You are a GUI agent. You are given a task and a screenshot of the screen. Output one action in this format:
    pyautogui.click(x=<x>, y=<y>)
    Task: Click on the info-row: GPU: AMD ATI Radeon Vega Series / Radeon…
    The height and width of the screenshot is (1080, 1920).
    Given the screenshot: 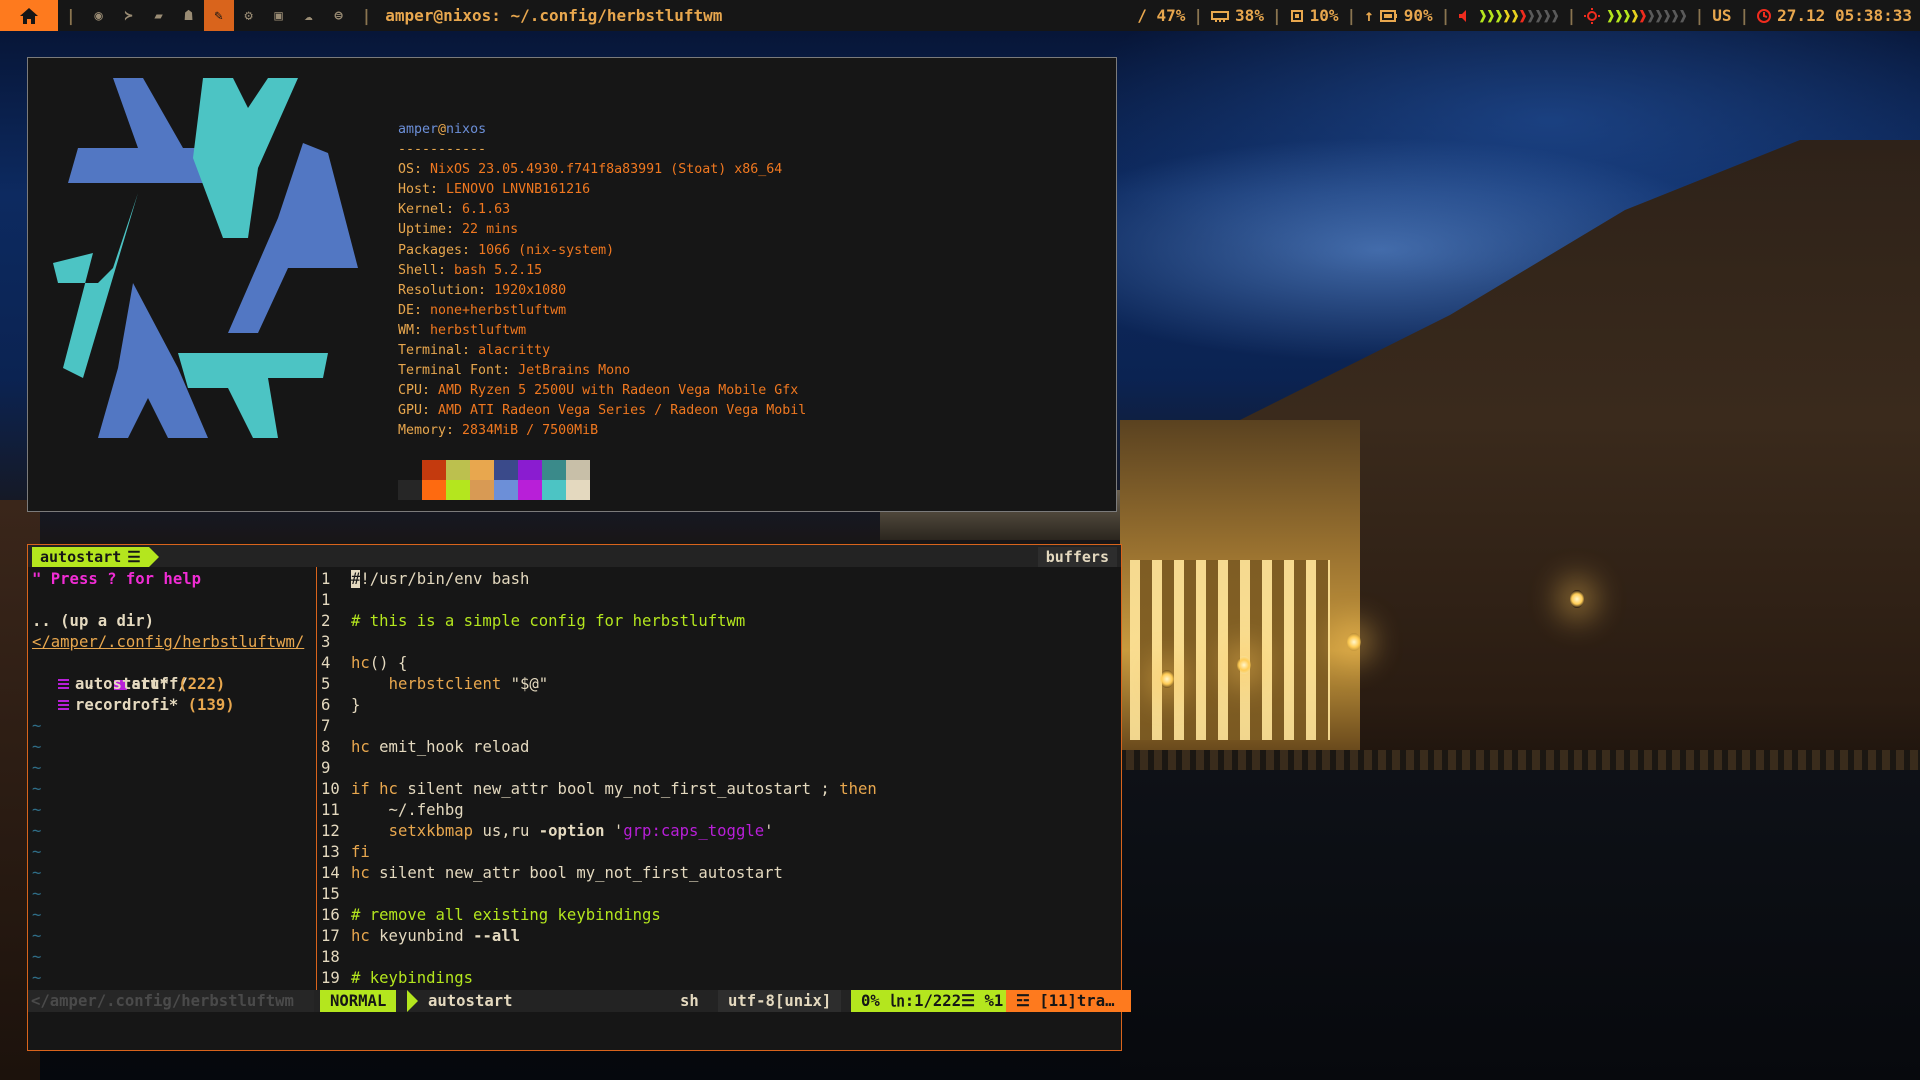 What is the action you would take?
    pyautogui.click(x=602, y=411)
    